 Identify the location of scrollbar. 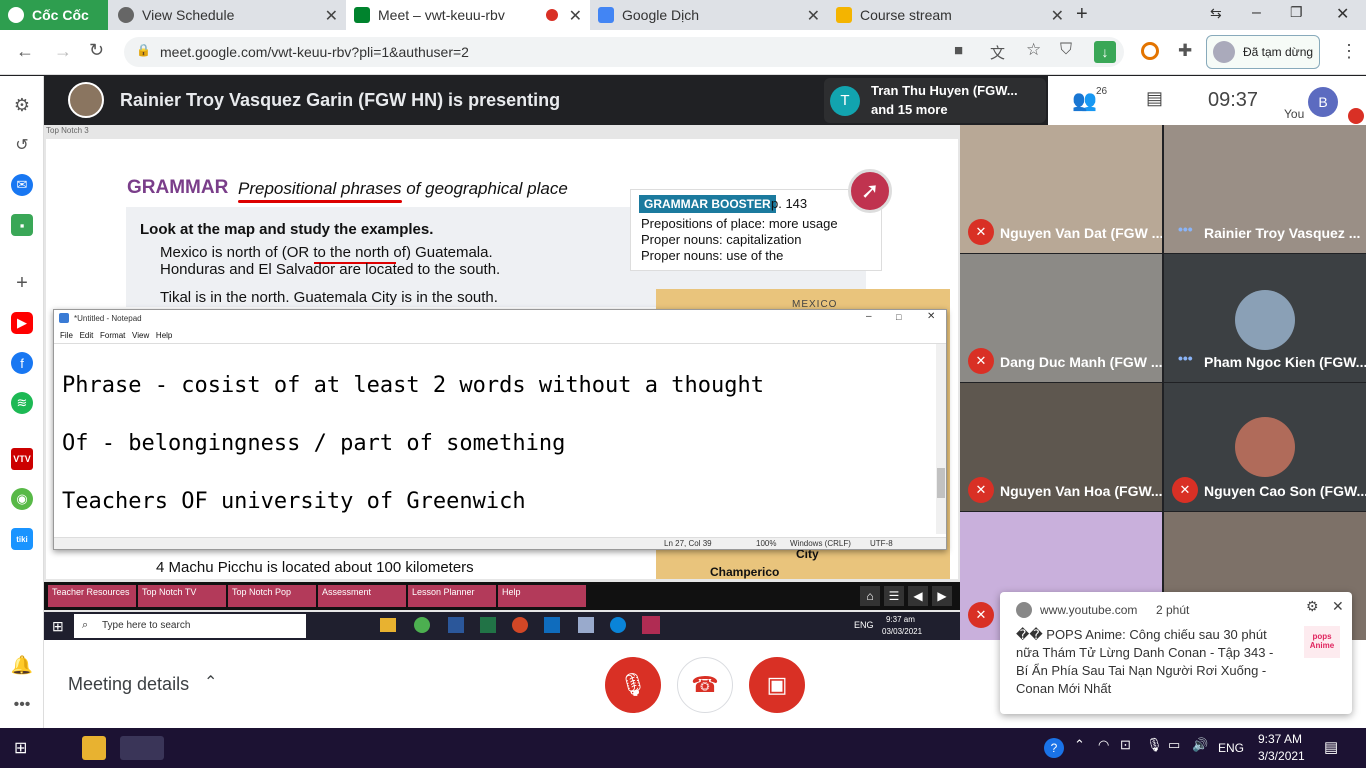
(941, 439).